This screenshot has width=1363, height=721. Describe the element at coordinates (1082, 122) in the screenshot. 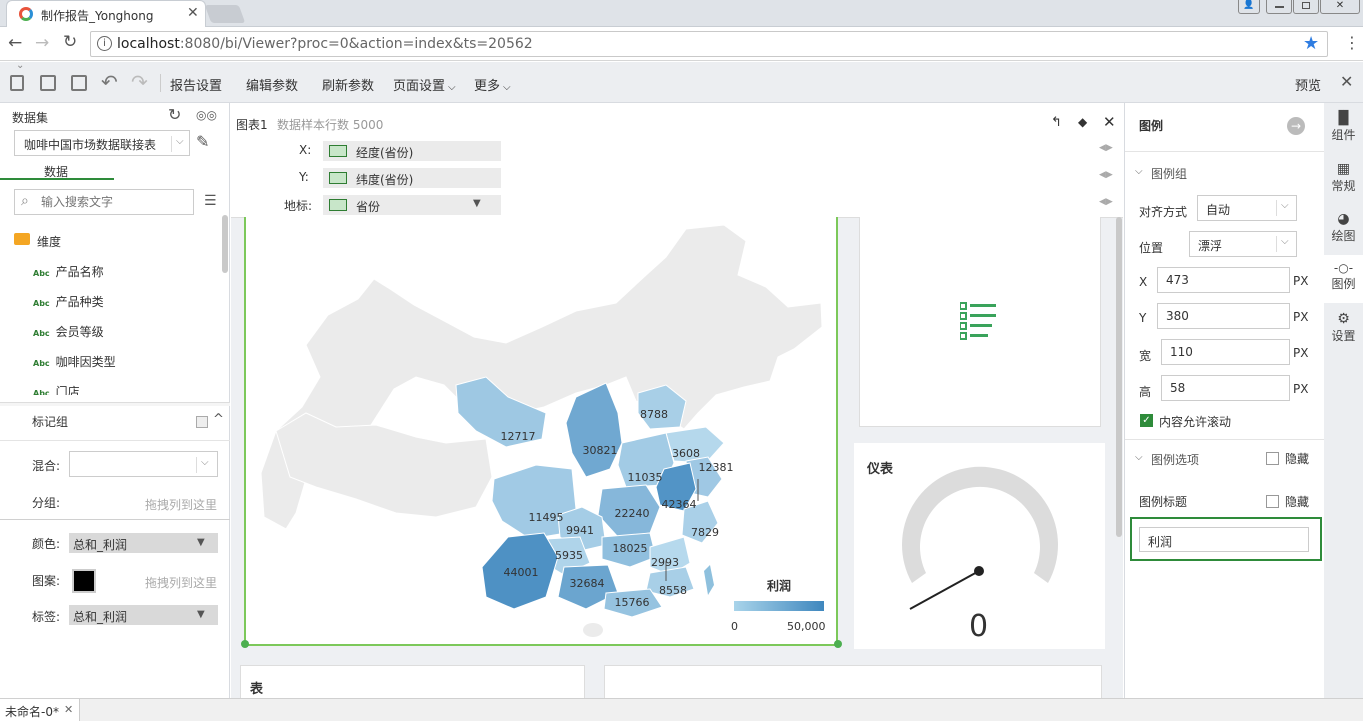

I see `eraser-icon: ◆` at that location.